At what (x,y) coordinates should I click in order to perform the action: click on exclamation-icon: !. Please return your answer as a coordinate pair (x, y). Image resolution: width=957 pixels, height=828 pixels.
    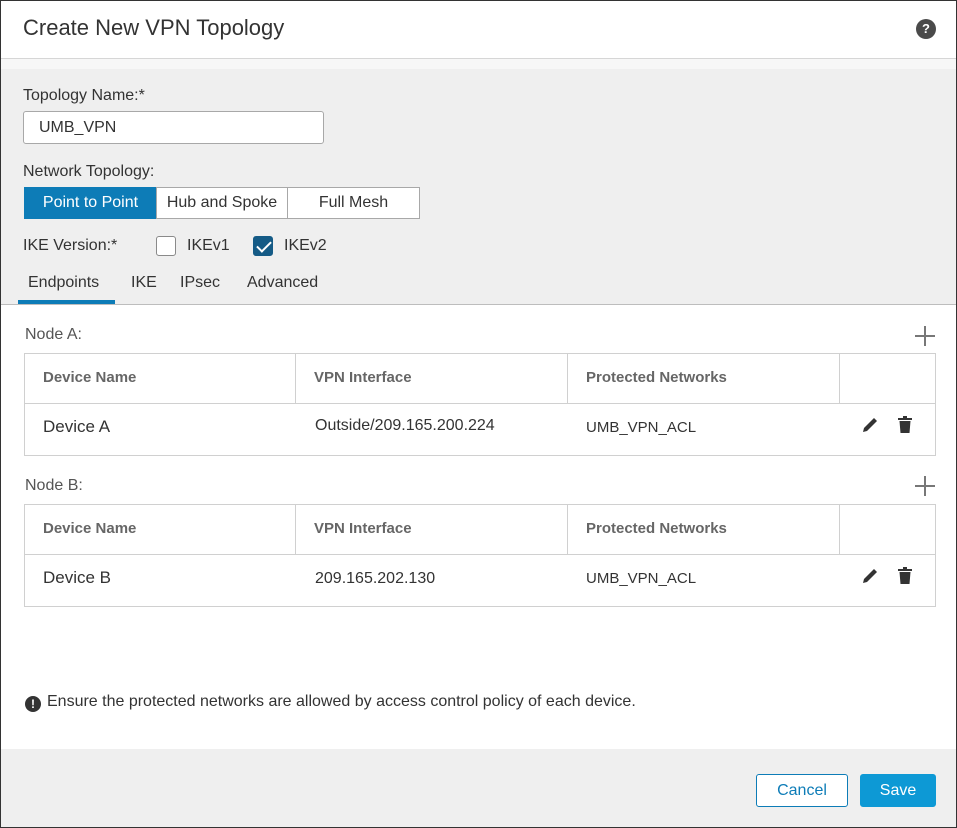
    Looking at the image, I should click on (33, 704).